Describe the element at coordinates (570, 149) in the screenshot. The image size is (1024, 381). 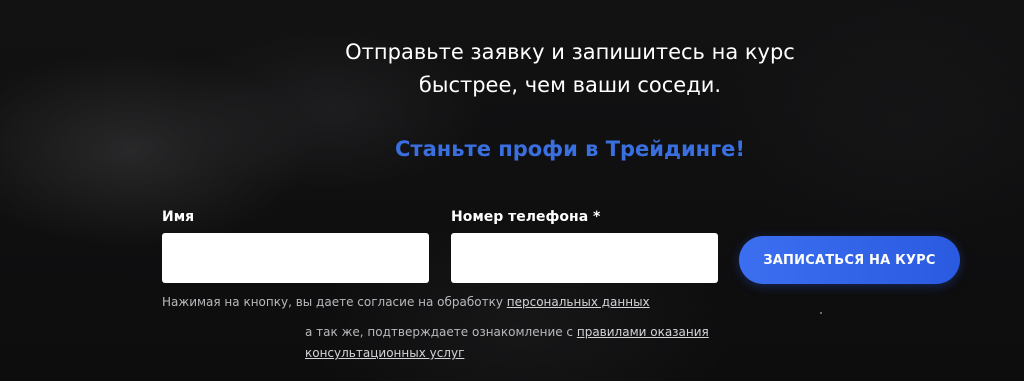
I see `subheadline: Станьте профи в Трейдинге!` at that location.